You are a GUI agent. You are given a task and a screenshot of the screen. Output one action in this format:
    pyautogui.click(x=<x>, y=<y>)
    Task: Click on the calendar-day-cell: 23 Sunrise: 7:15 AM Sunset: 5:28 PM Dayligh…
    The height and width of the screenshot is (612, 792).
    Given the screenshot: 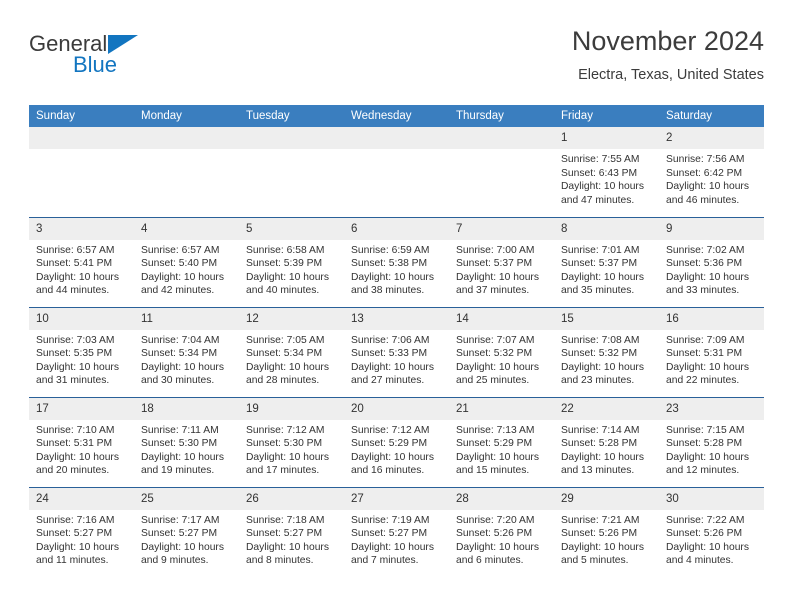 What is the action you would take?
    pyautogui.click(x=711, y=441)
    